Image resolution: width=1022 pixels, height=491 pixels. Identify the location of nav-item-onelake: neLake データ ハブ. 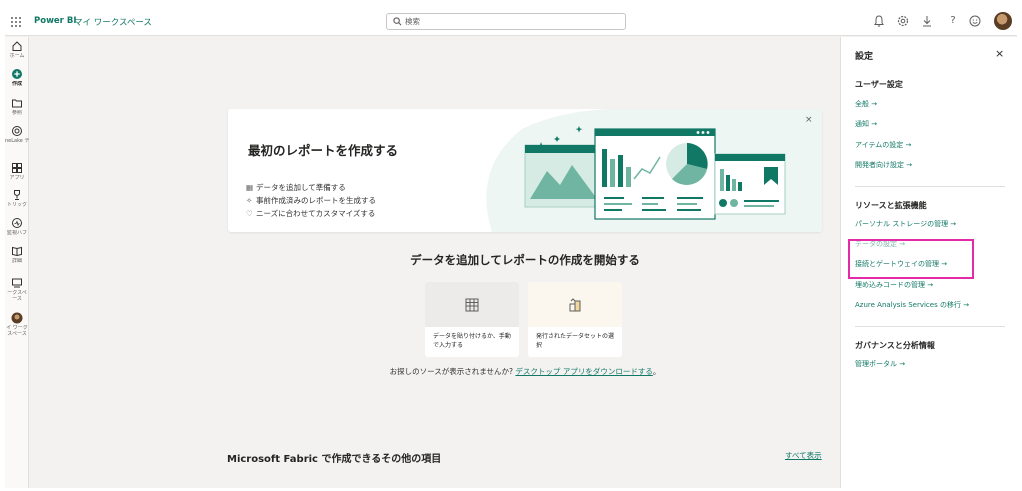
(17, 134).